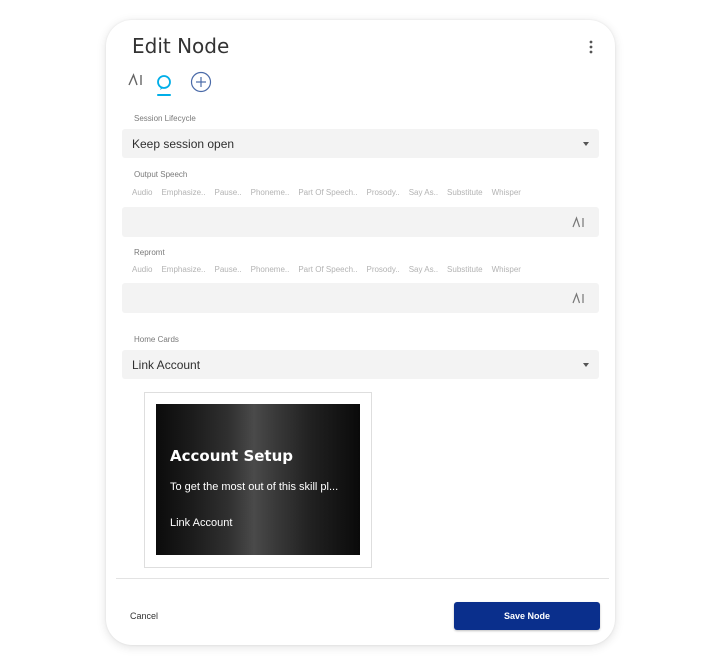 This screenshot has width=720, height=669. I want to click on reprompt-label: Repromt, so click(149, 252).